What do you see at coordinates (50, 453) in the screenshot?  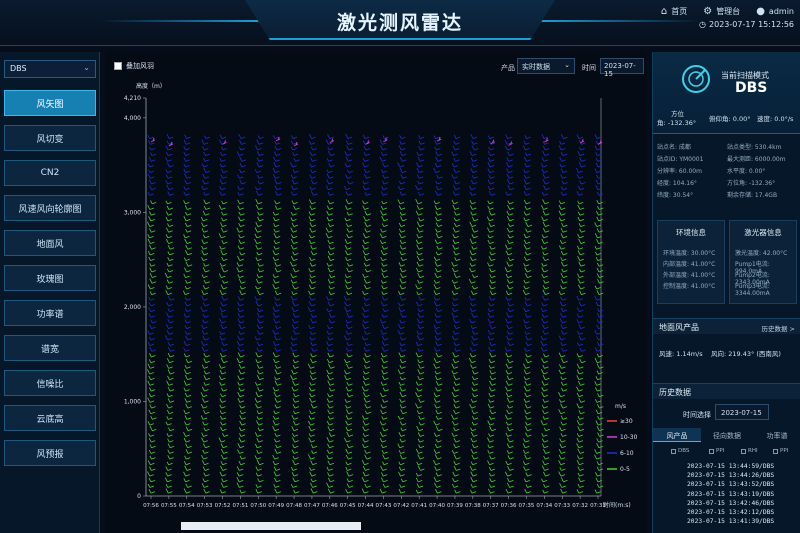 I see `sidebar-item-wind-forecast: 风预报` at bounding box center [50, 453].